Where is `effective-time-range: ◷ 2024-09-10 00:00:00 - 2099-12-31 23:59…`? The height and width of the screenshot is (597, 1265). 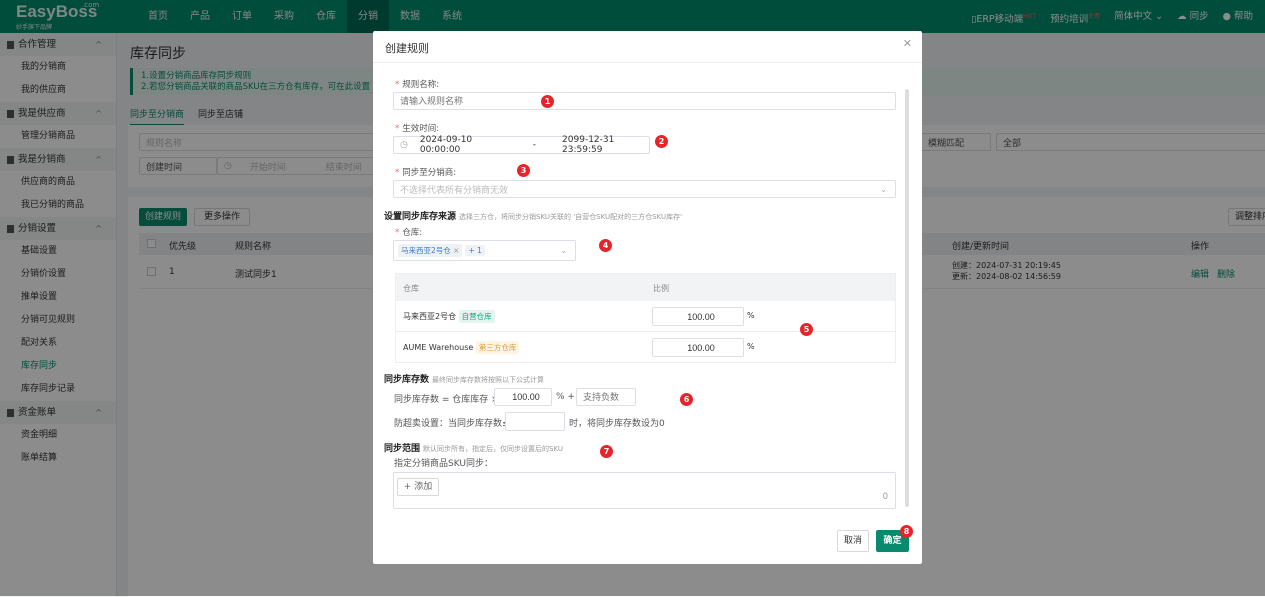
effective-time-range: ◷ 2024-09-10 00:00:00 - 2099-12-31 23:59… is located at coordinates (521, 145).